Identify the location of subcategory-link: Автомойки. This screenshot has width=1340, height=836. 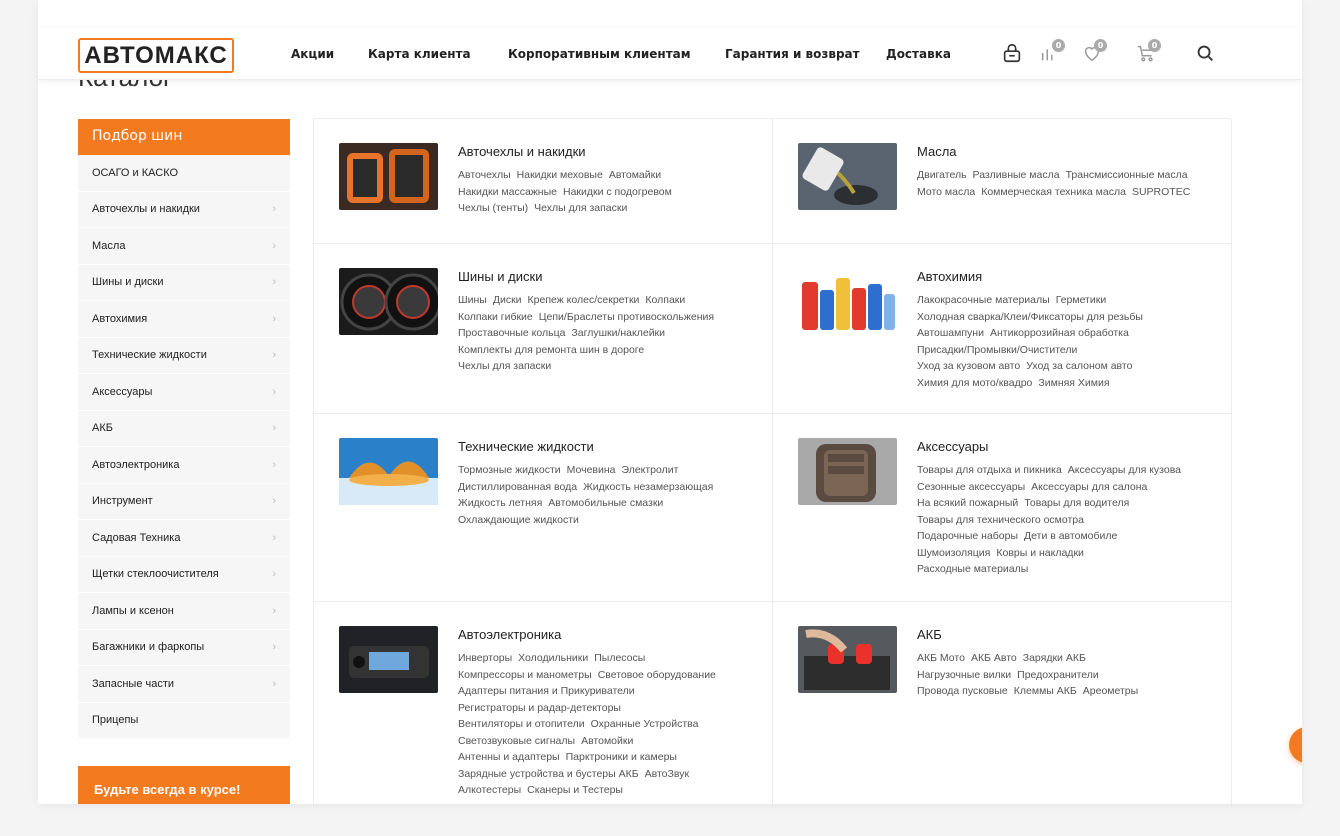
(607, 741).